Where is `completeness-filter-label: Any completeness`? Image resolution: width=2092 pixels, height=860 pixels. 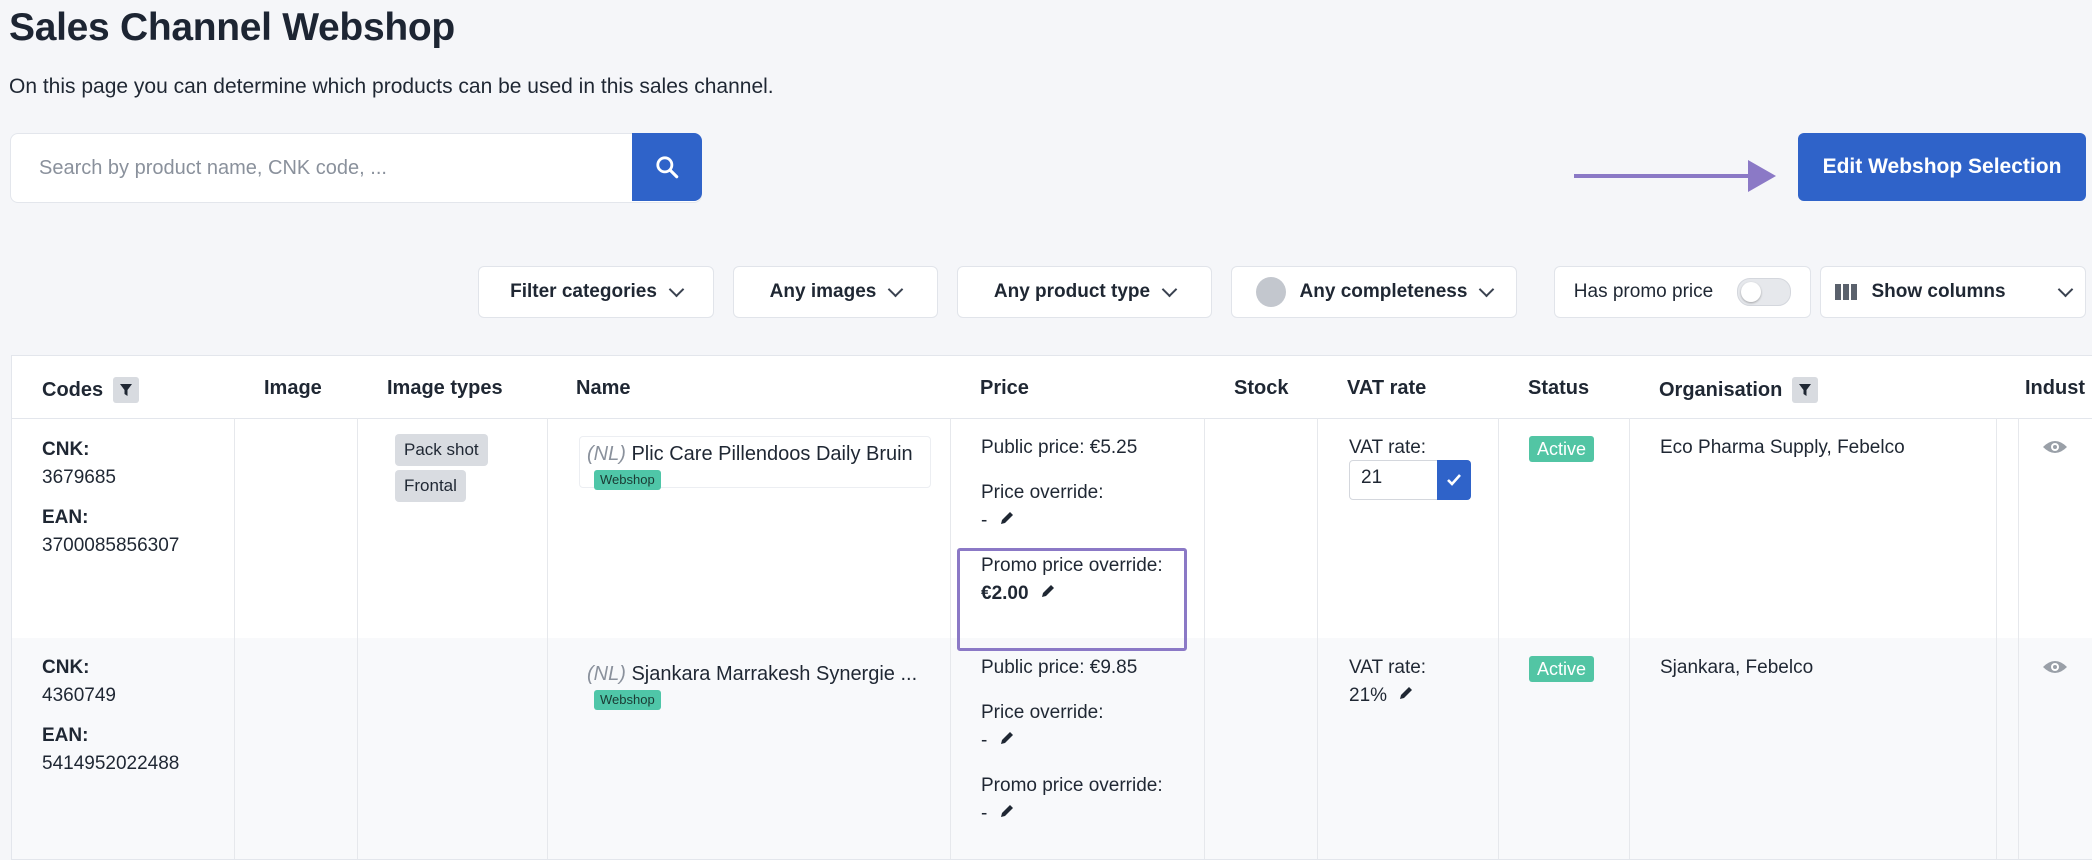
completeness-filter-label: Any completeness is located at coordinates (1383, 291).